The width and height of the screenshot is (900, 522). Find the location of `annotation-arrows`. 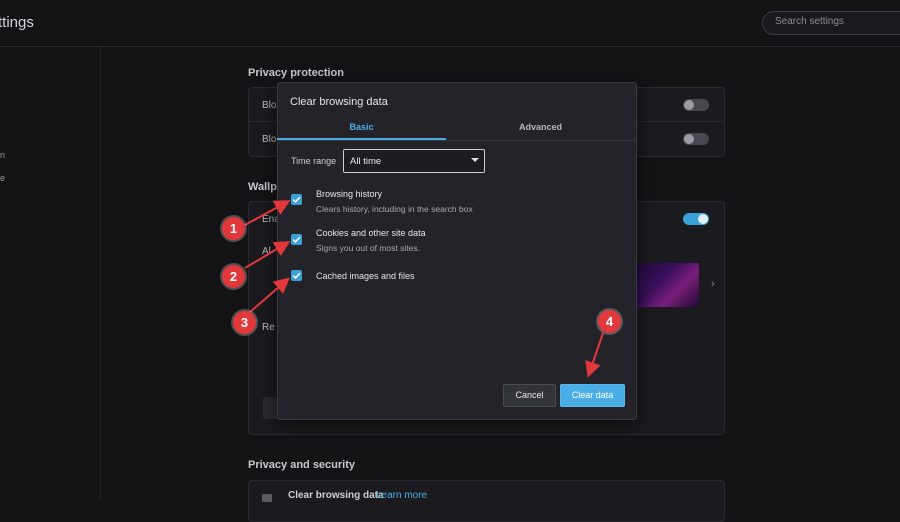

annotation-arrows is located at coordinates (424, 289).